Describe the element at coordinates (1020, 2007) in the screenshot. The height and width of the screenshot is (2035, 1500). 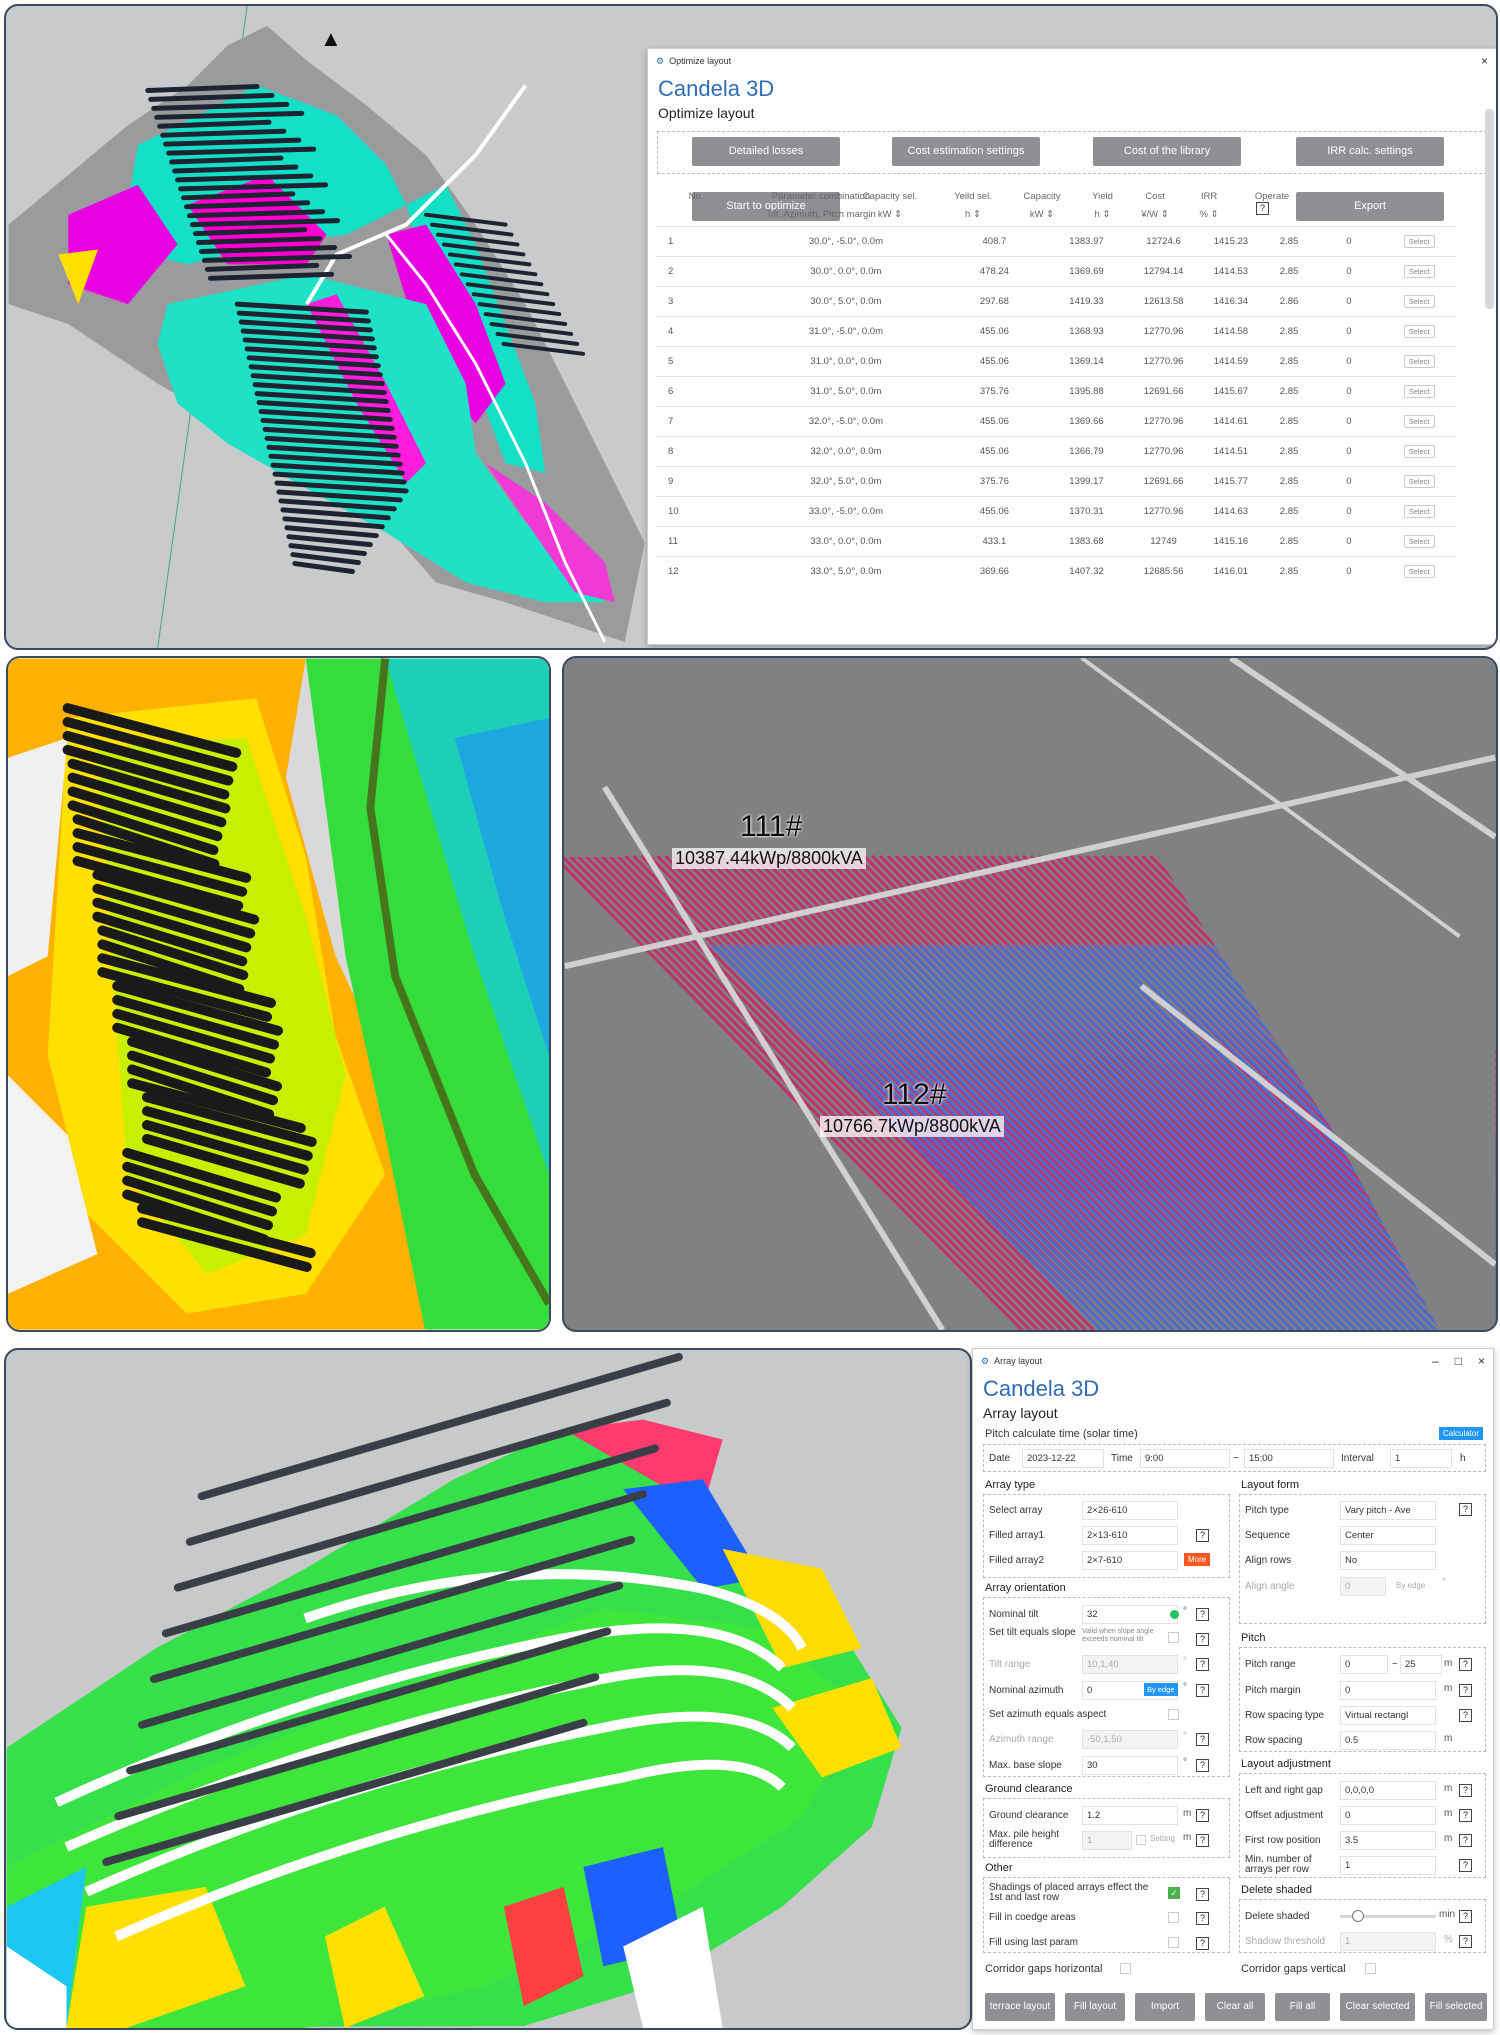
I see `terrace-layout-button: terrace layout` at that location.